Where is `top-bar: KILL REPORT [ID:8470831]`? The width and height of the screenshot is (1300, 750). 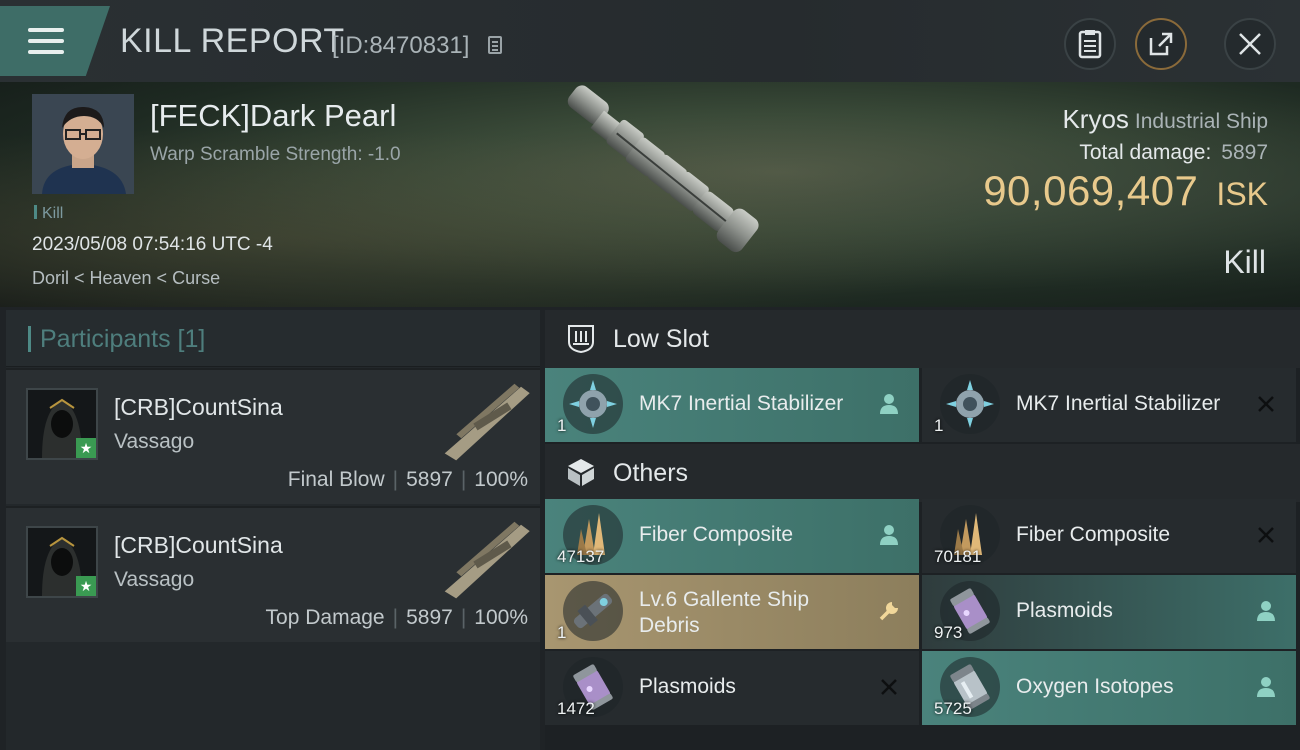
top-bar: KILL REPORT [ID:8470831] is located at coordinates (650, 41).